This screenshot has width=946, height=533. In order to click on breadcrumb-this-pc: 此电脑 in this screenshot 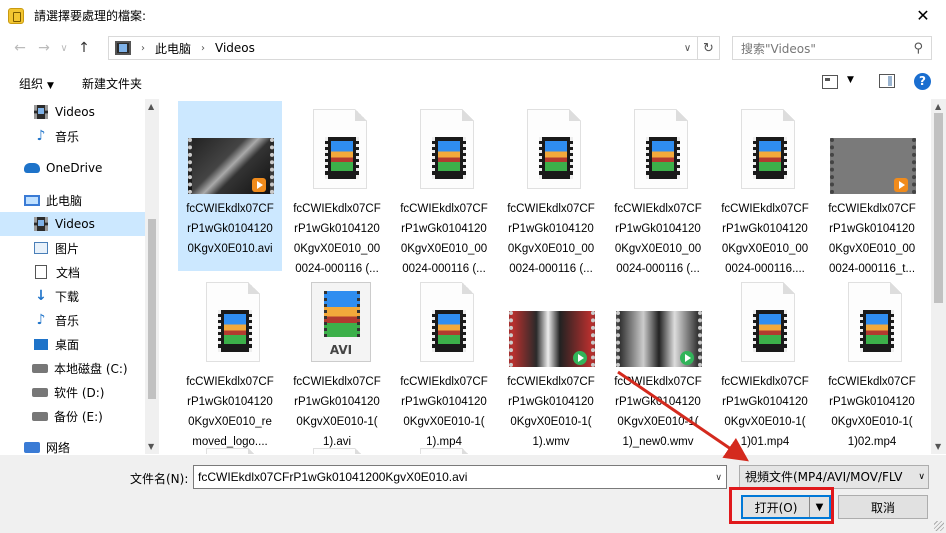, I will do `click(173, 48)`.